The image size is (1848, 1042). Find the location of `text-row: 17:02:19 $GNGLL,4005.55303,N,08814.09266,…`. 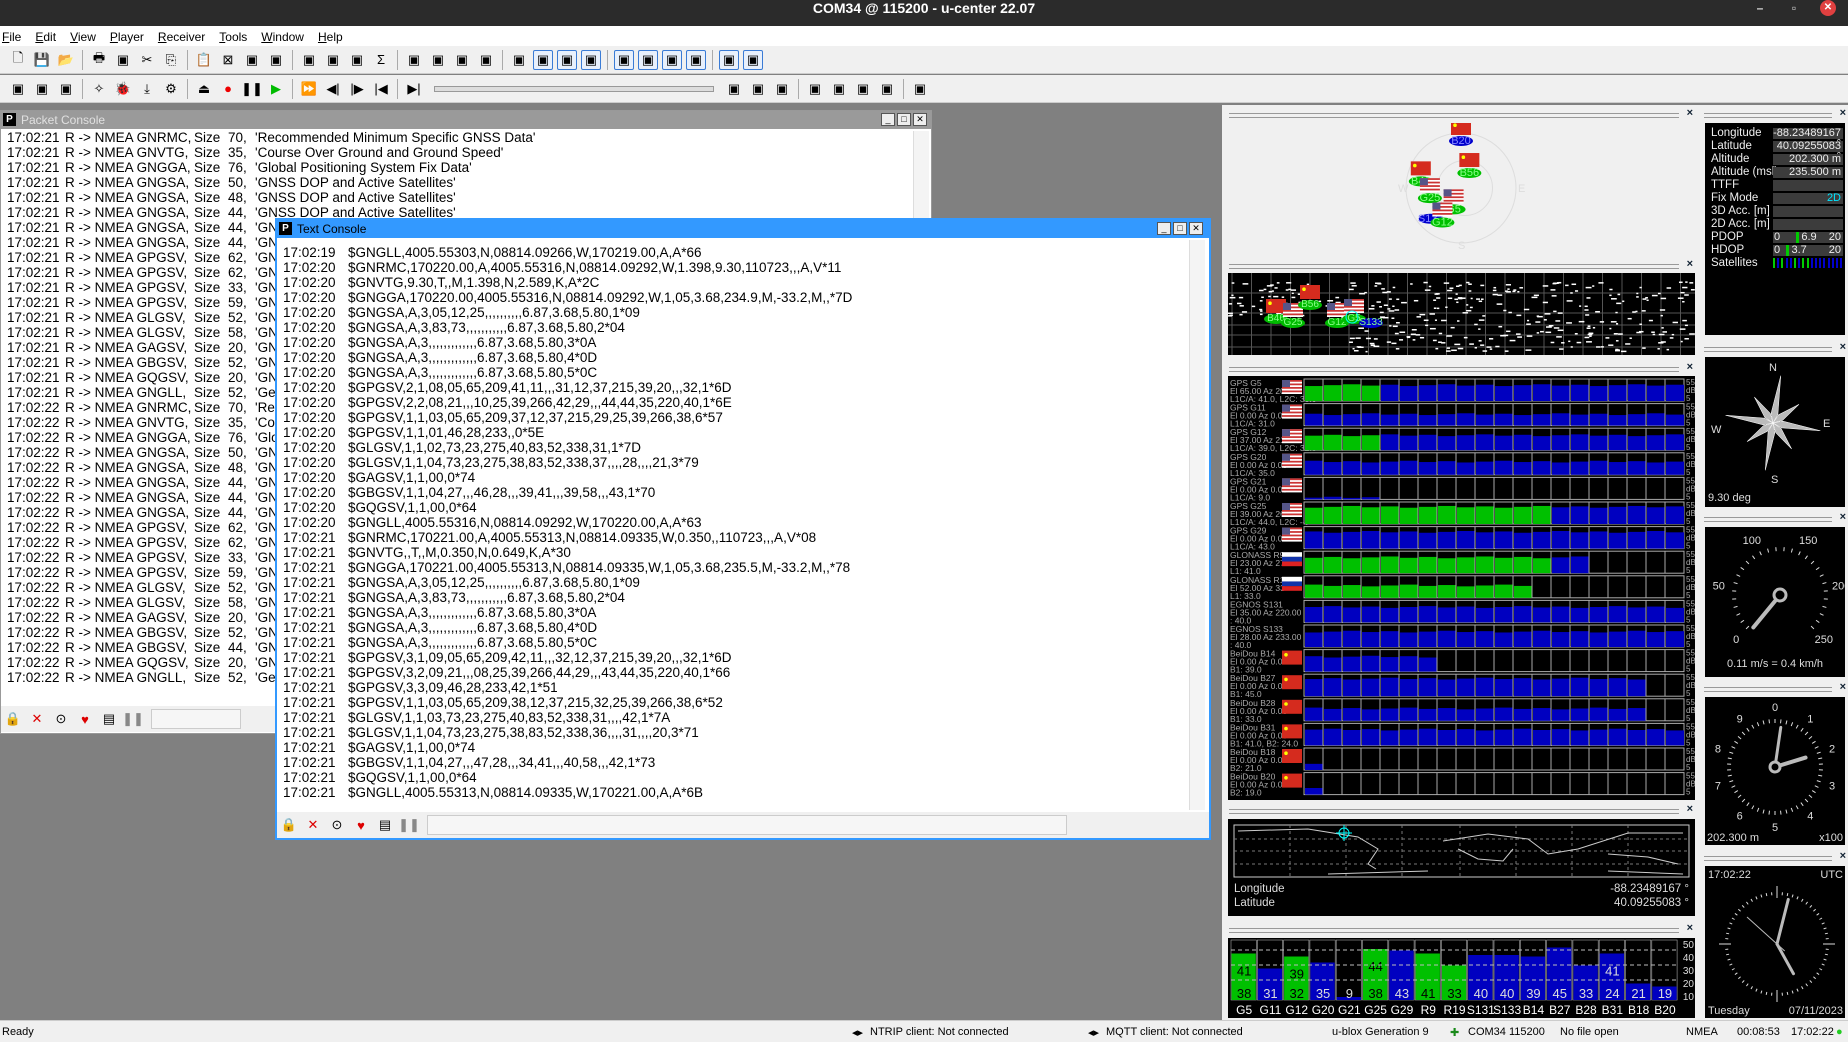

text-row: 17:02:19 $GNGLL,4005.55303,N,08814.09266,… is located at coordinates (733, 252).